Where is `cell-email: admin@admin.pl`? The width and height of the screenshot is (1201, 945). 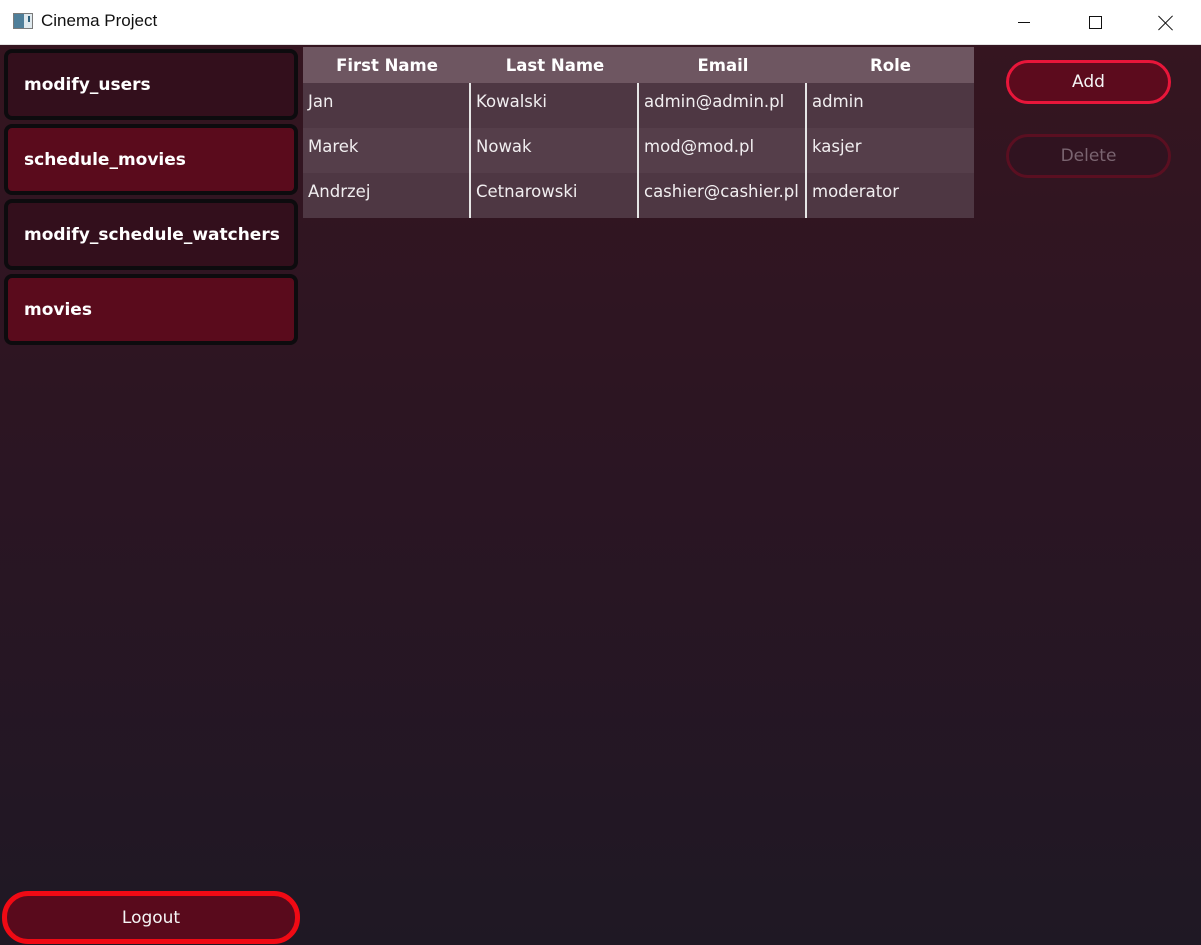 cell-email: admin@admin.pl is located at coordinates (723, 105).